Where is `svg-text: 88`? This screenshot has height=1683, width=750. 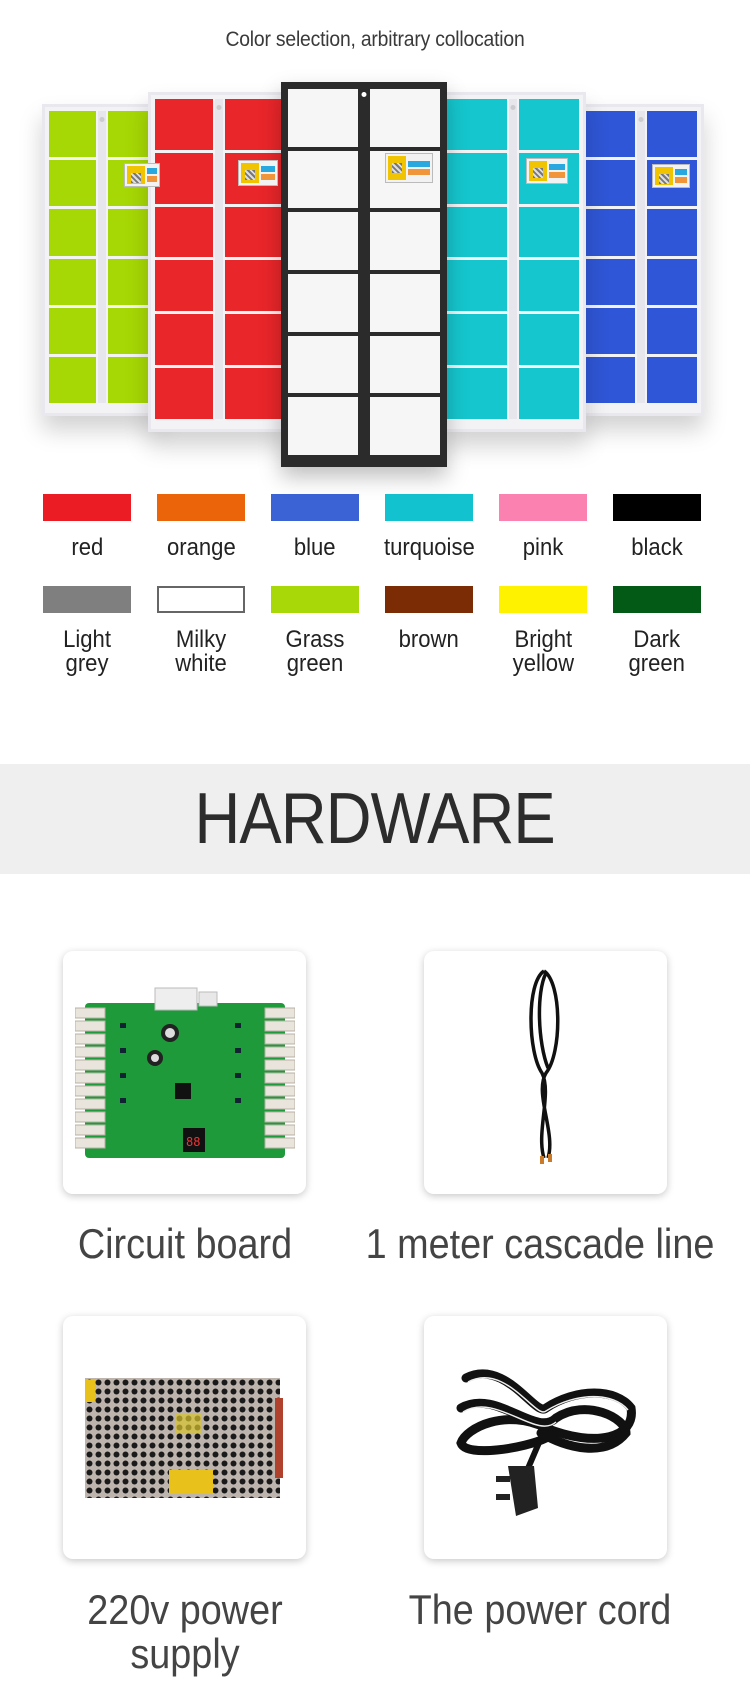
svg-text: 88 is located at coordinates (193, 1142).